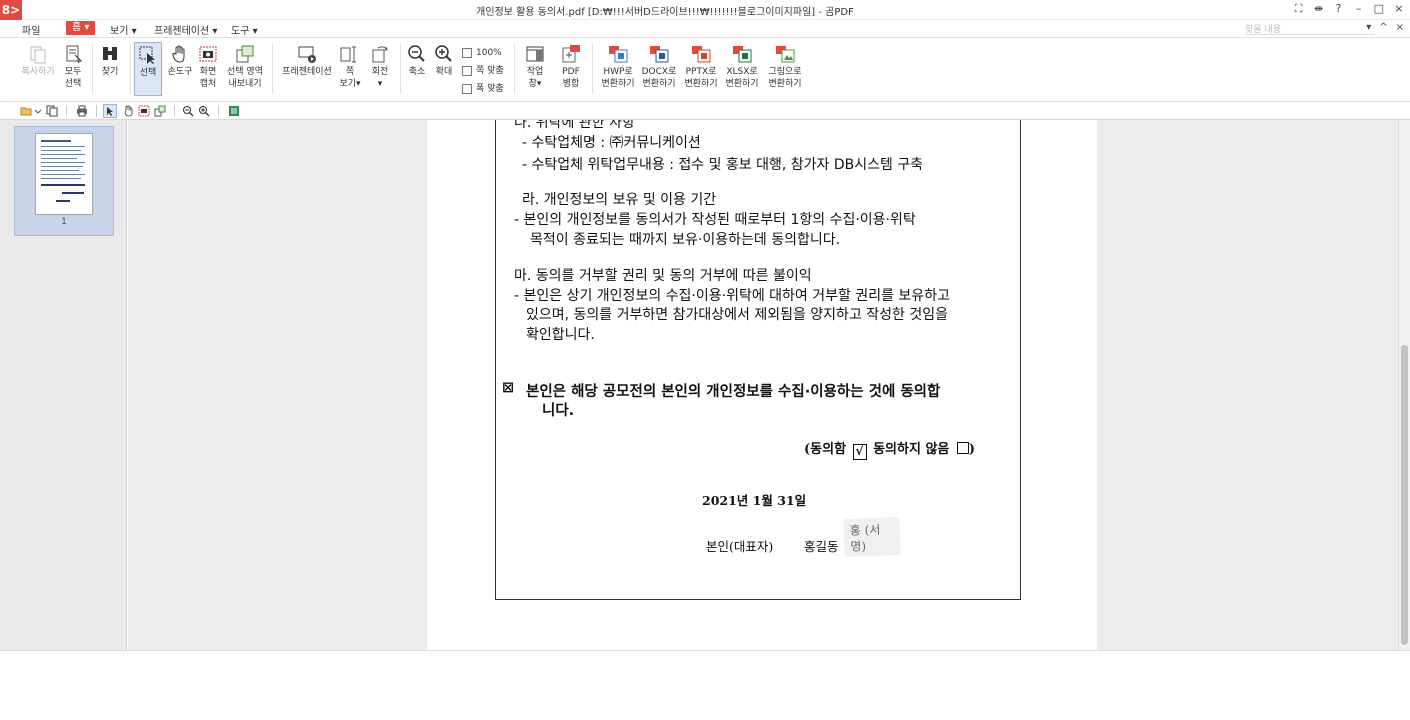  Describe the element at coordinates (1399, 9) in the screenshot. I see `close-button: ×` at that location.